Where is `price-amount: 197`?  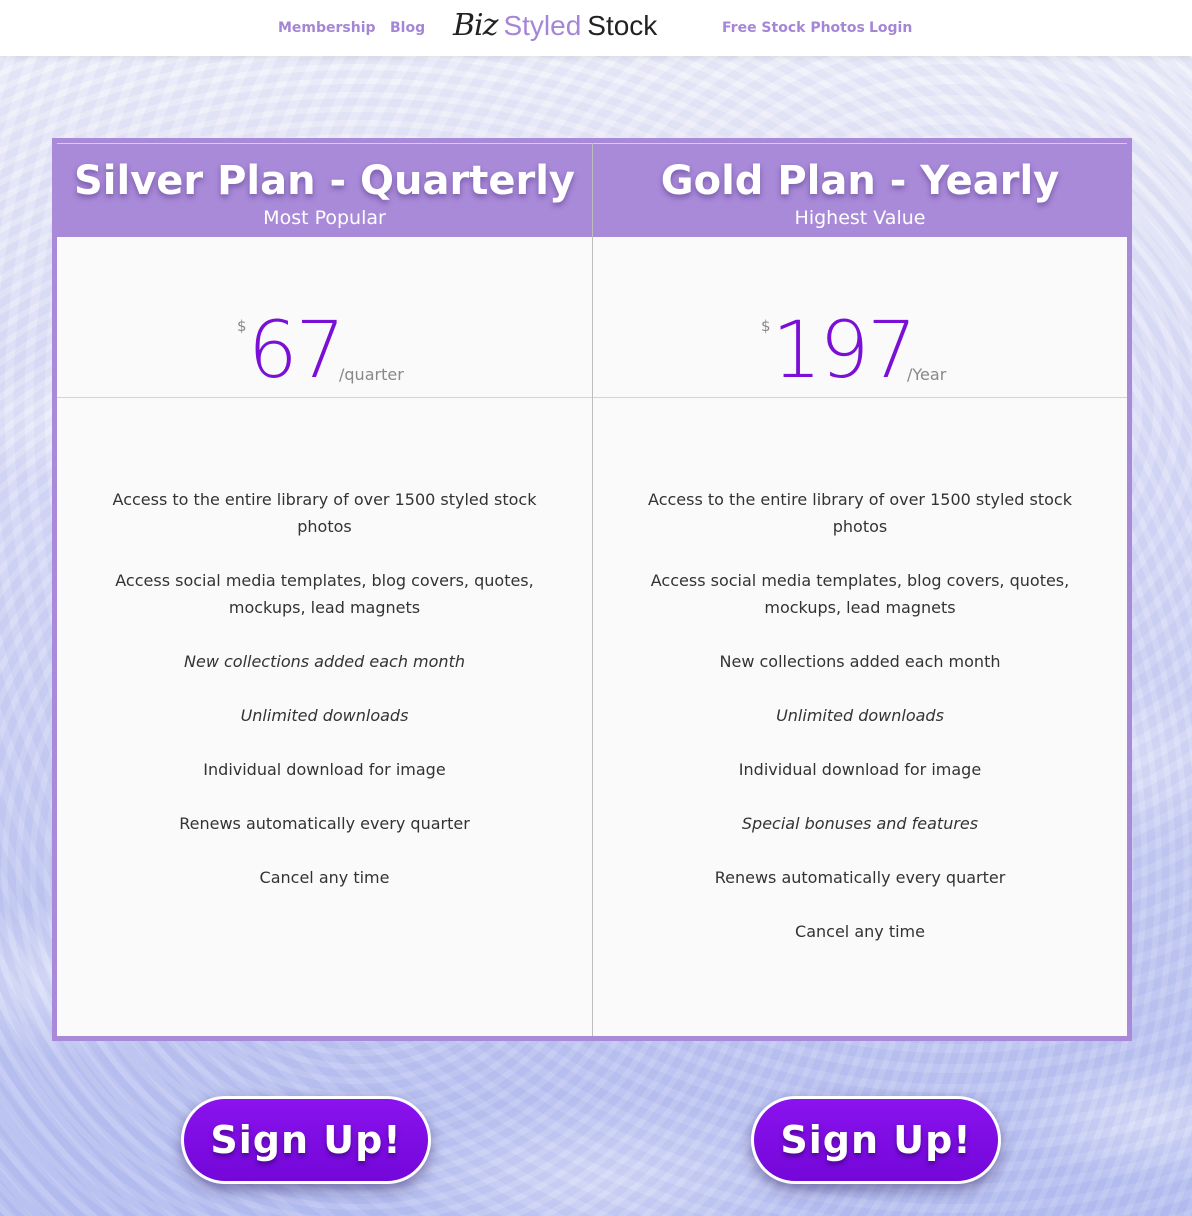
price-amount: 197 is located at coordinates (844, 351).